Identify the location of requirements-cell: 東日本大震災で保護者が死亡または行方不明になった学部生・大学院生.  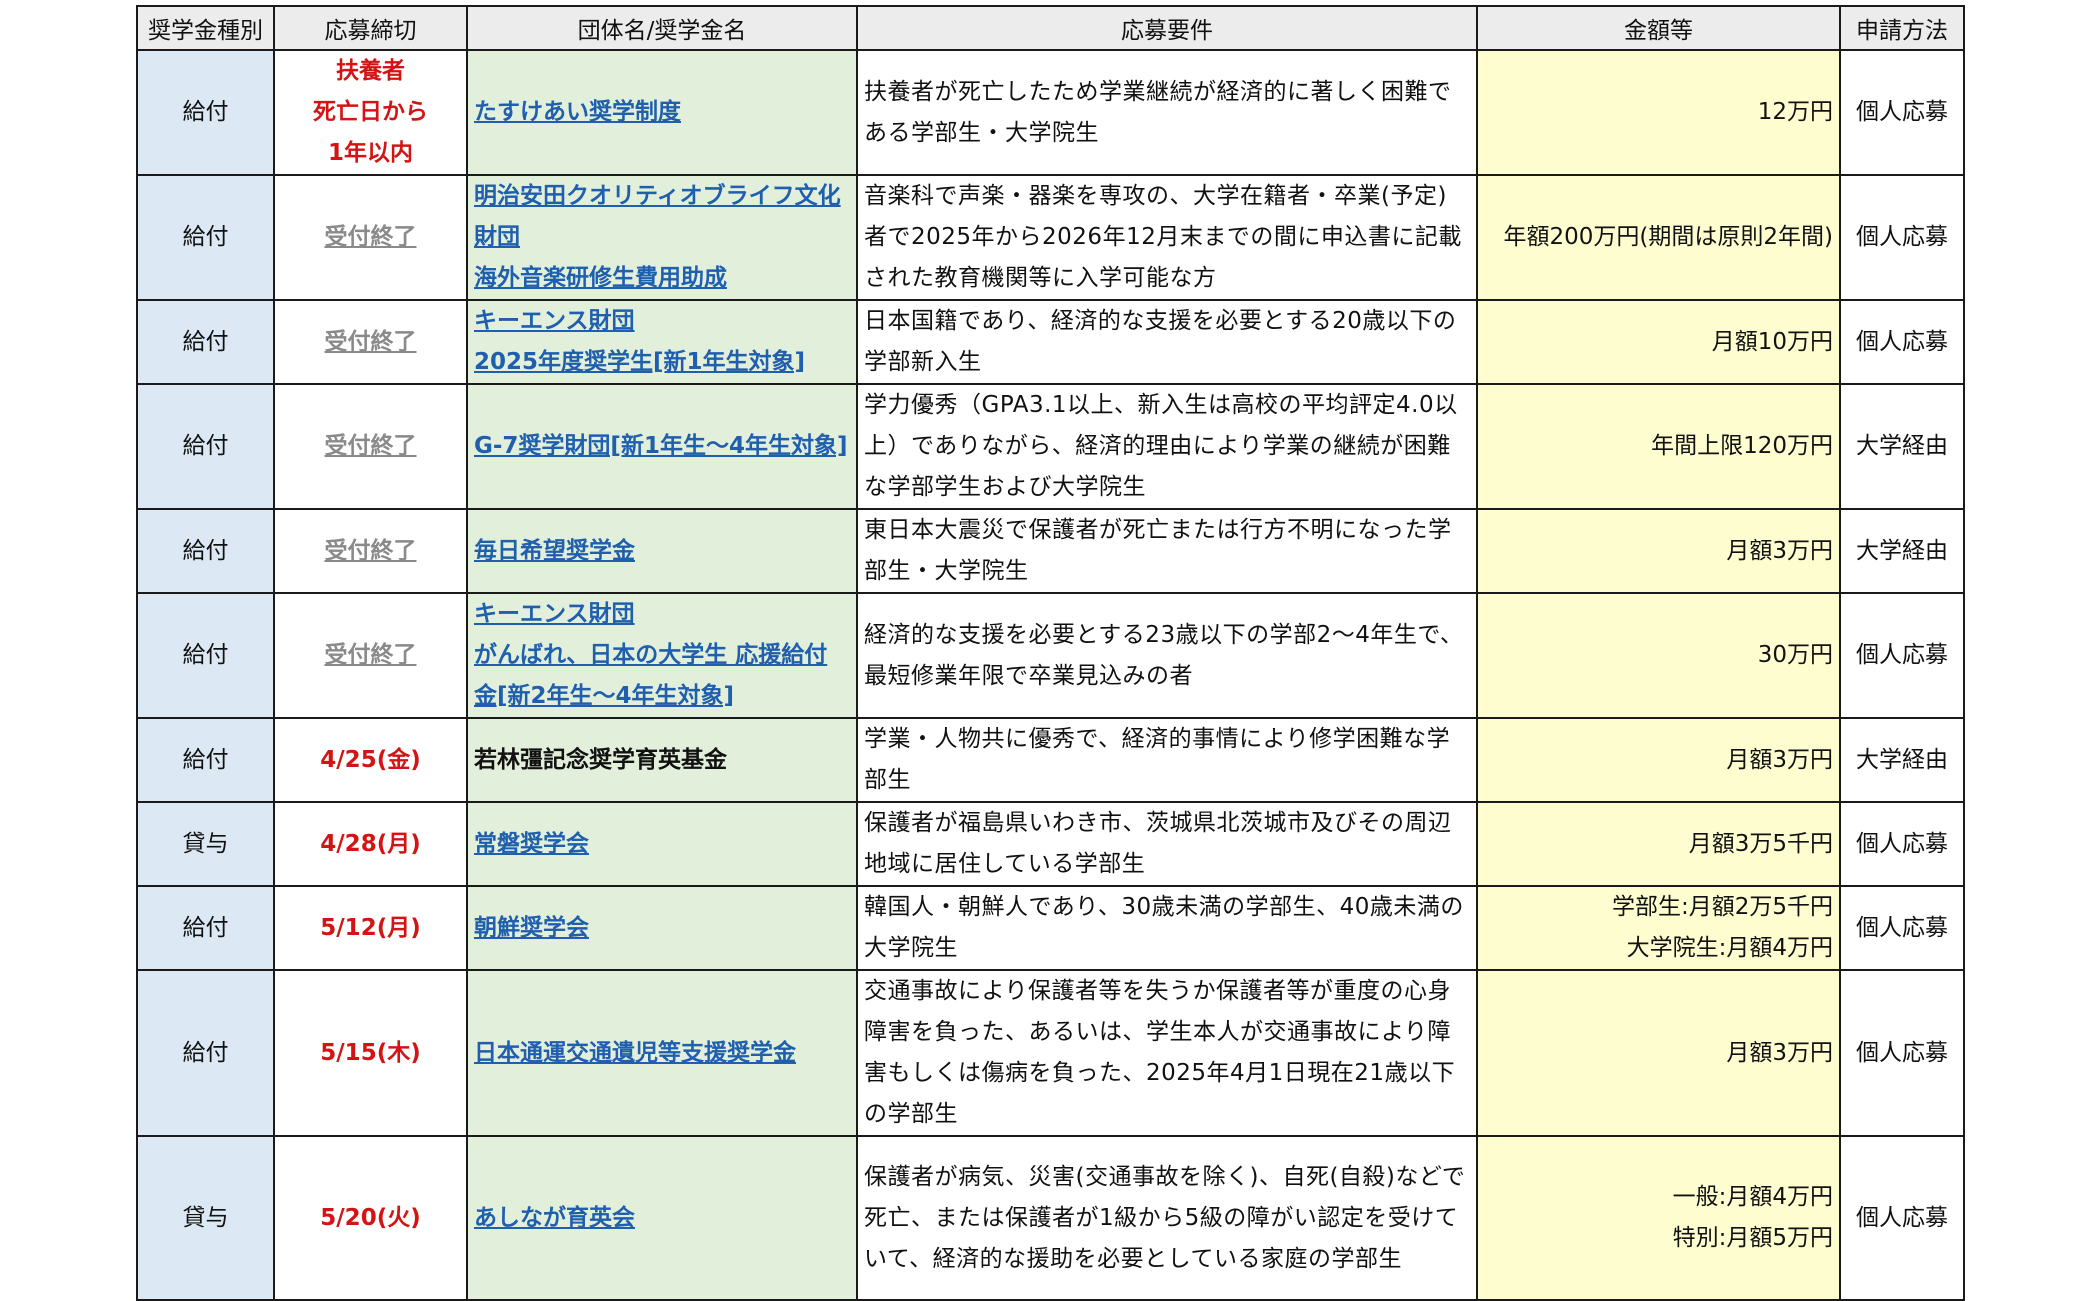
(1167, 551).